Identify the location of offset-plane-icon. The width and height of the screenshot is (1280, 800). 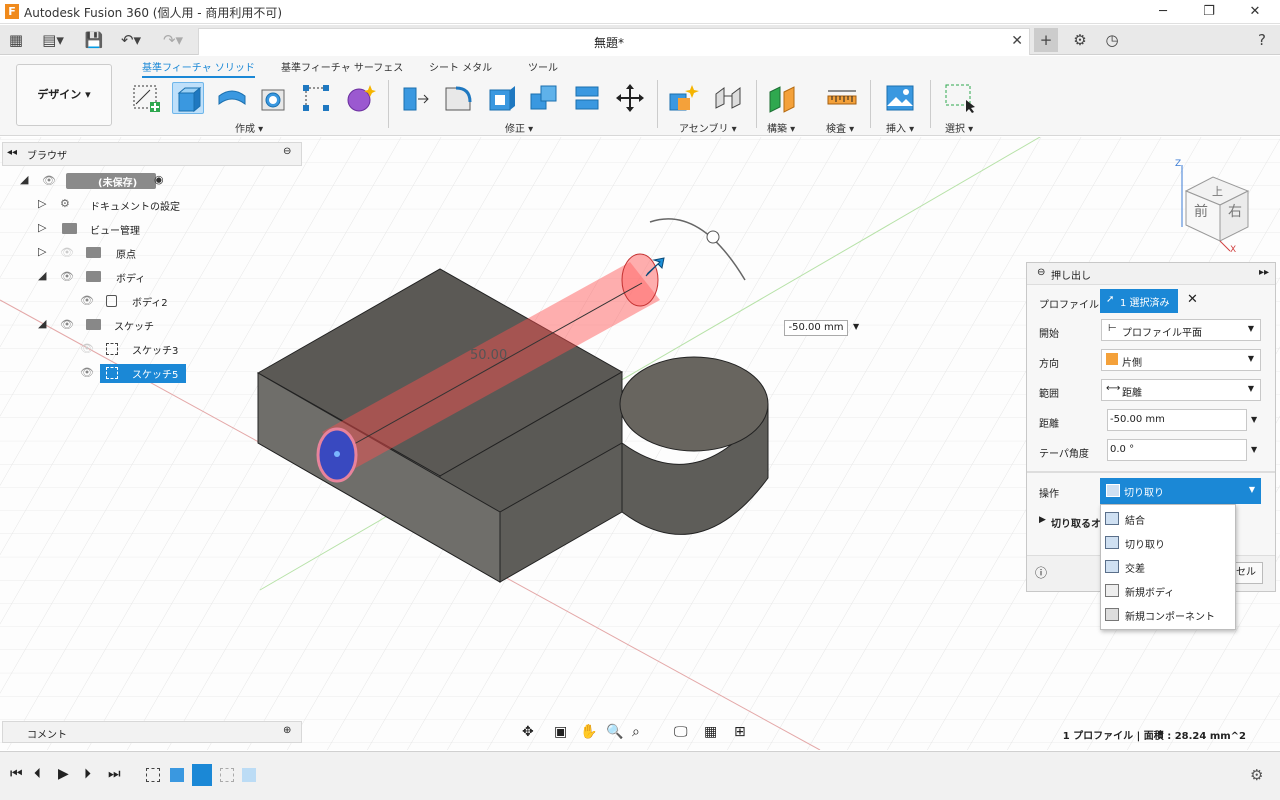
(782, 98).